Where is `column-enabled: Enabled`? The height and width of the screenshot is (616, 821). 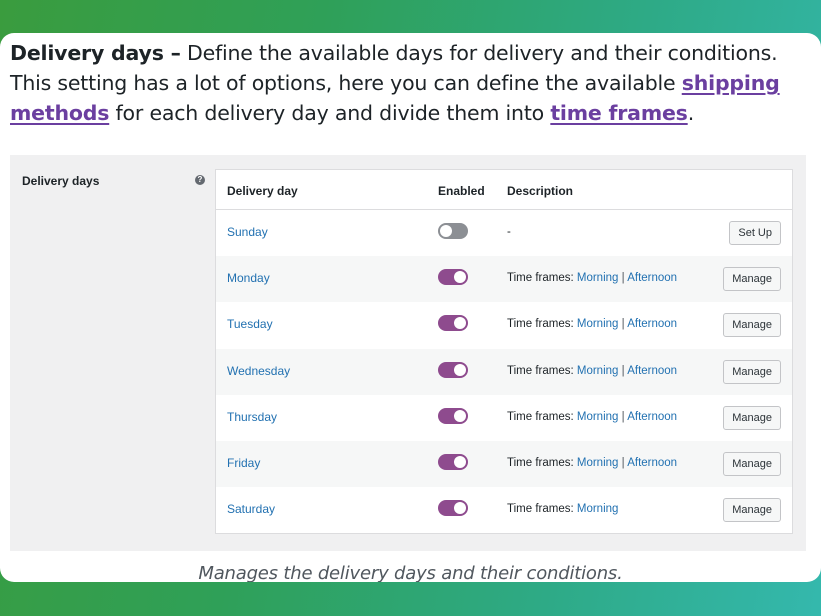 column-enabled: Enabled is located at coordinates (461, 191).